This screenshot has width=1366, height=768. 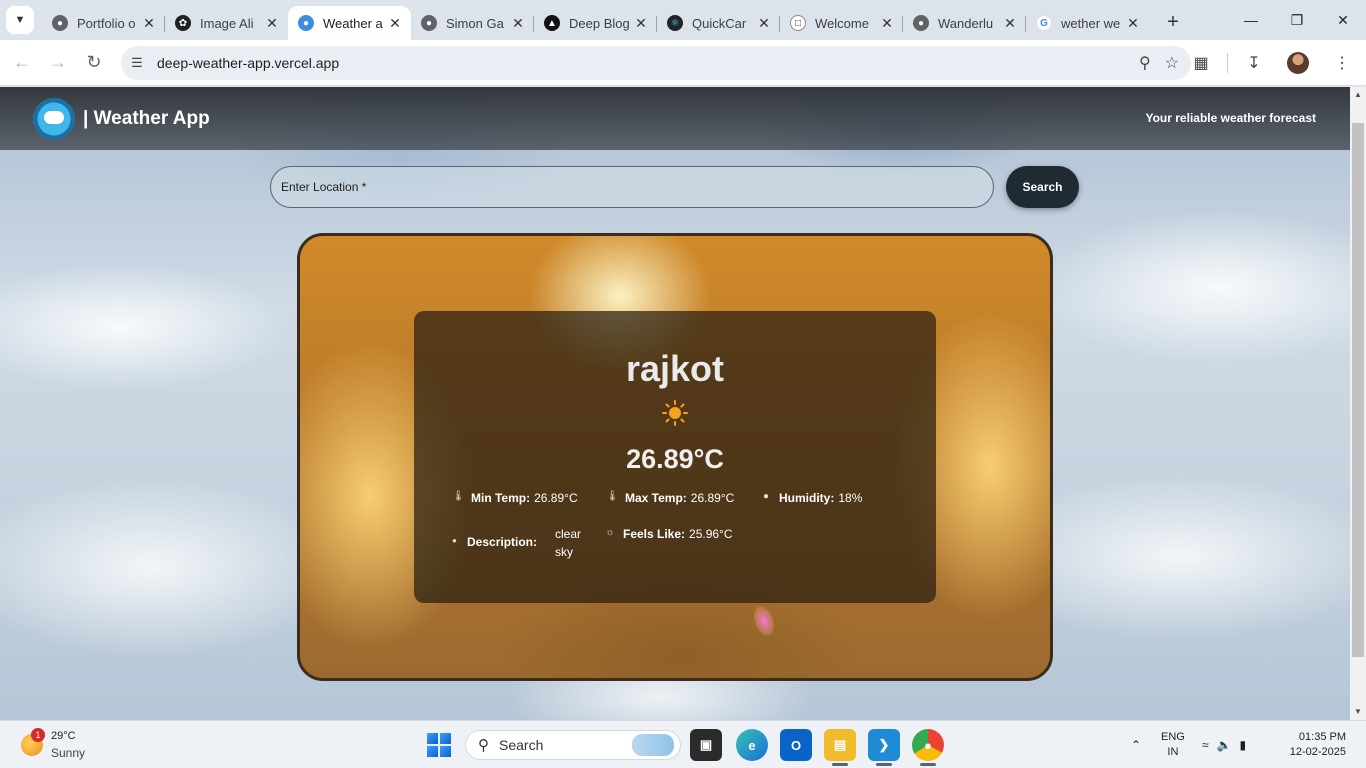 I want to click on search-button: Search, so click(x=1042, y=187).